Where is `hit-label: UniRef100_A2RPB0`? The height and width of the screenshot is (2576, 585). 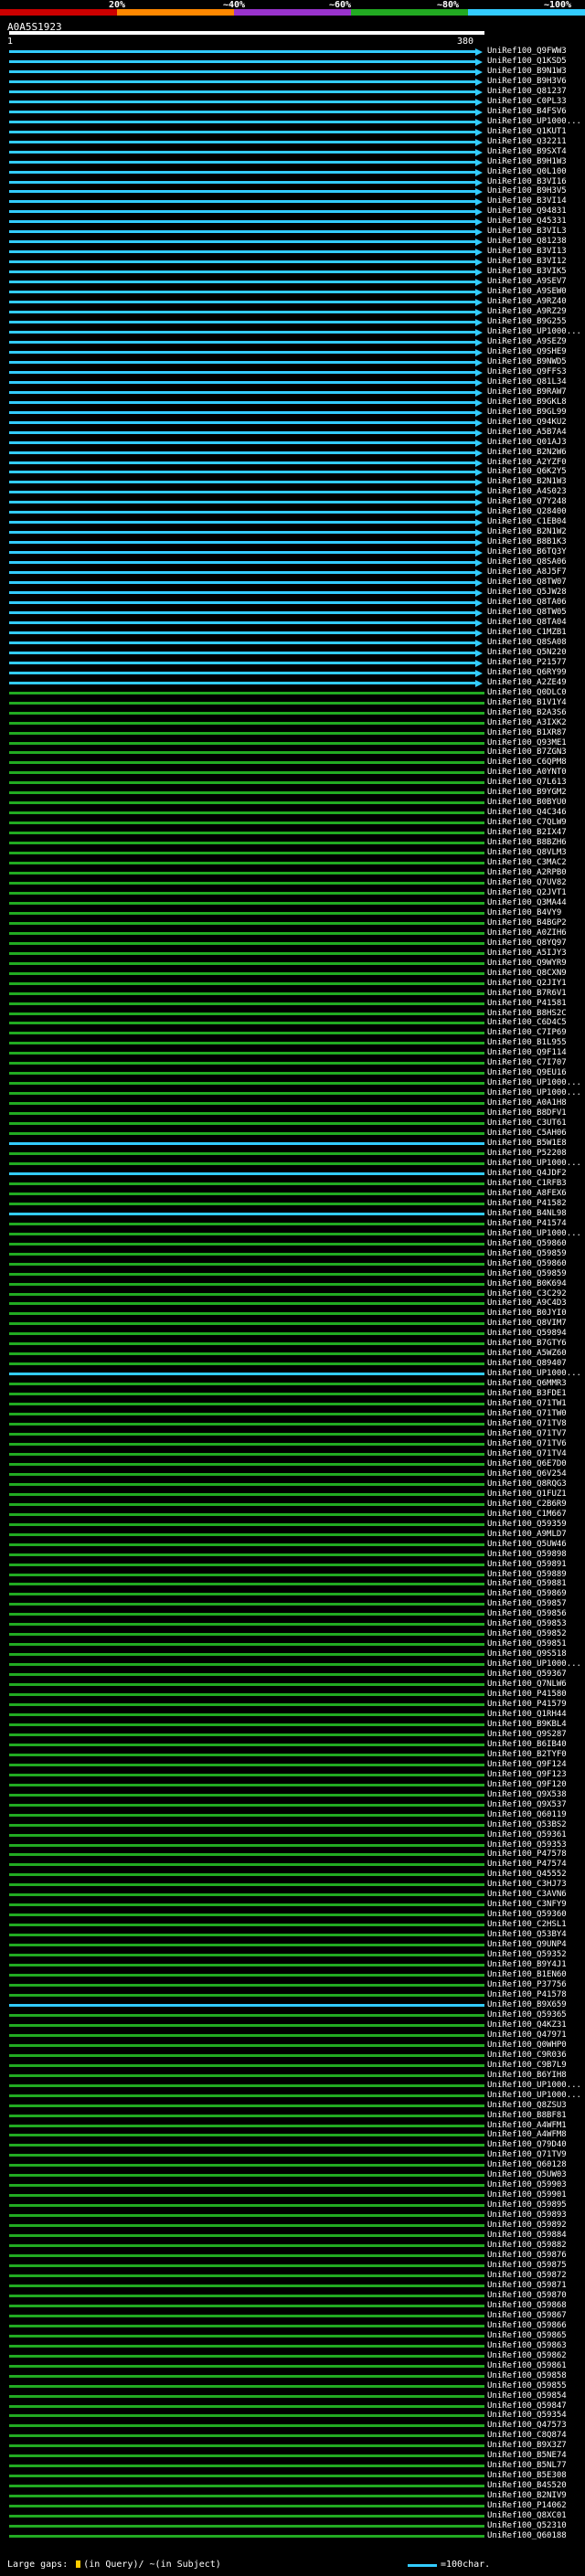
hit-label: UniRef100_A2RPB0 is located at coordinates (527, 872).